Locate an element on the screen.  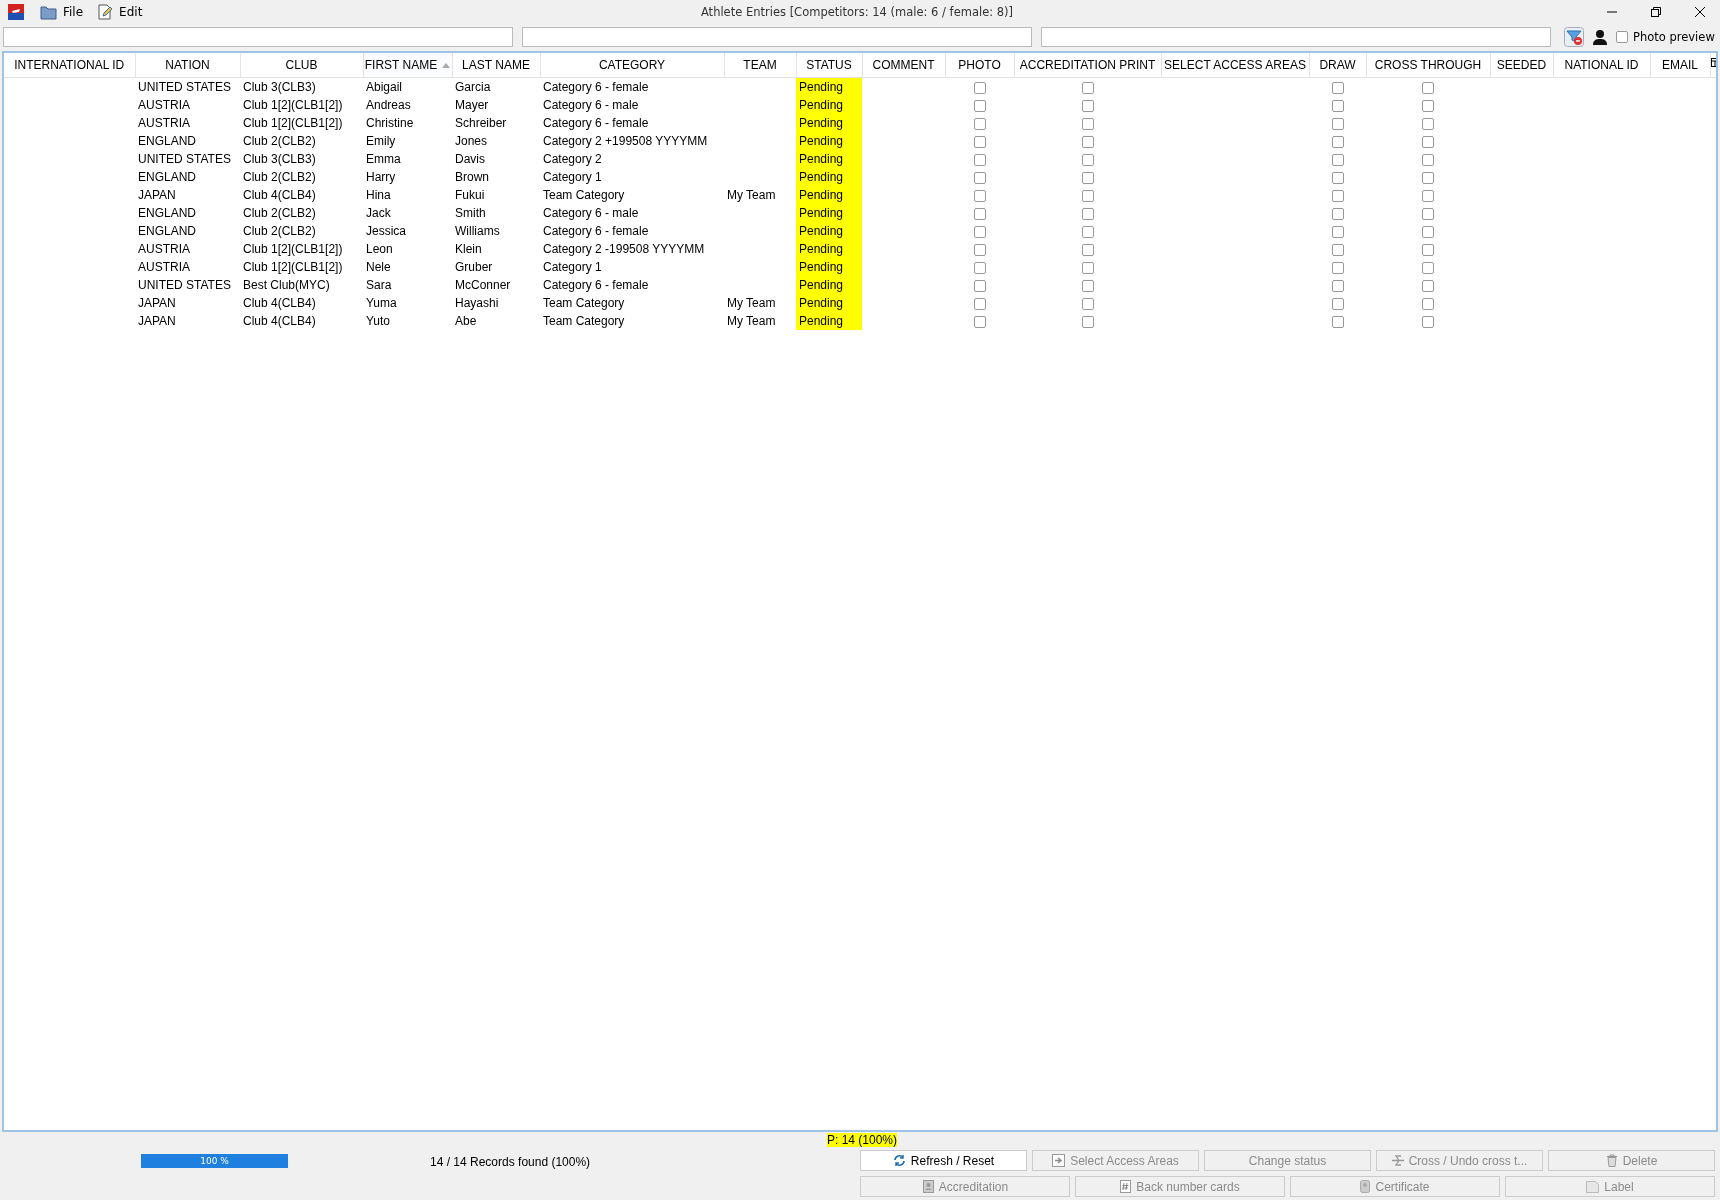
column-header: CROSS THROUGH is located at coordinates (1428, 65).